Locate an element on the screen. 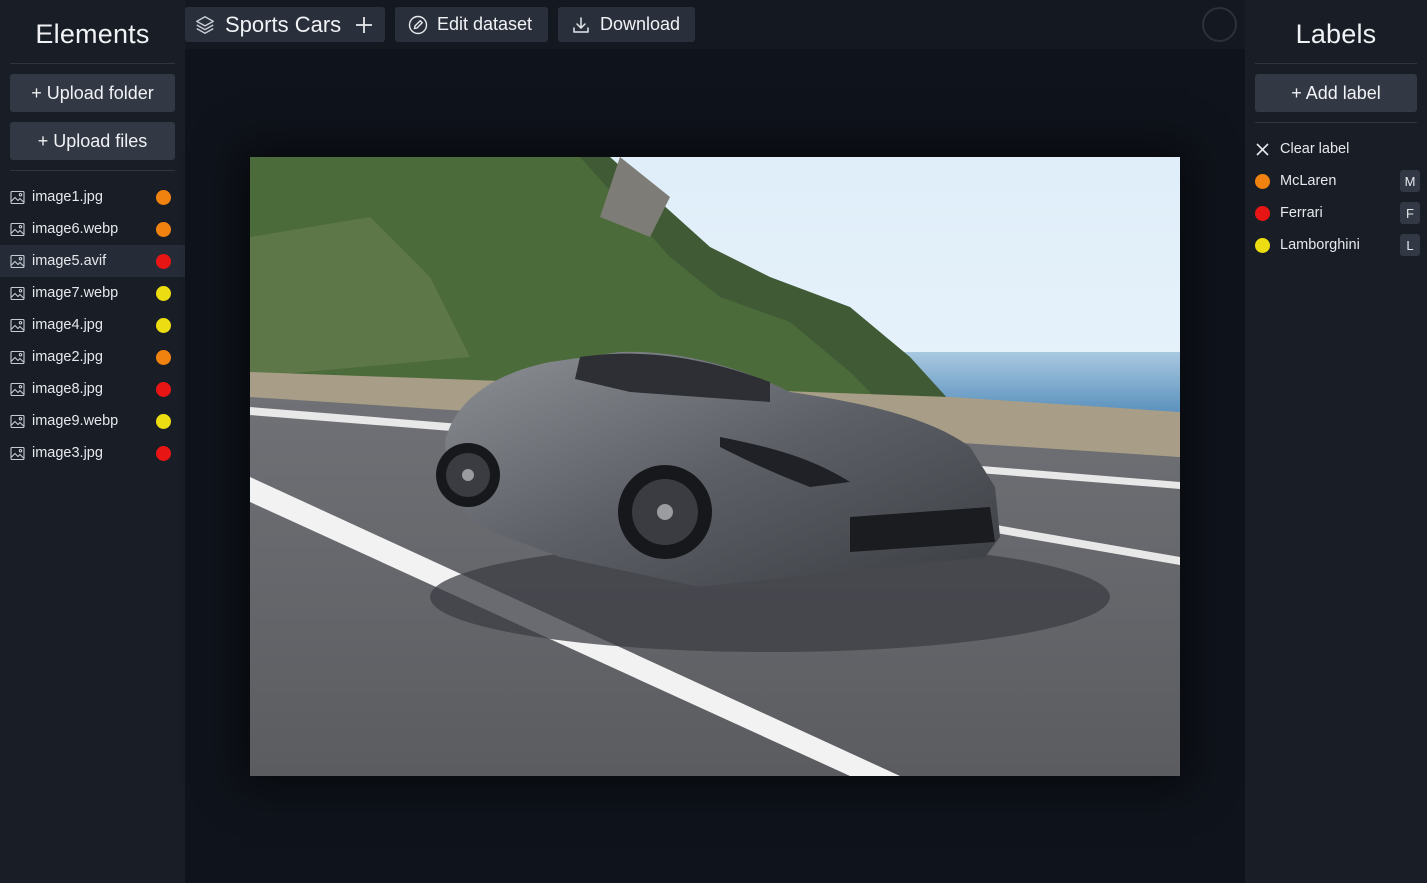 Image resolution: width=1427 pixels, height=883 pixels. layers-icon is located at coordinates (205, 25).